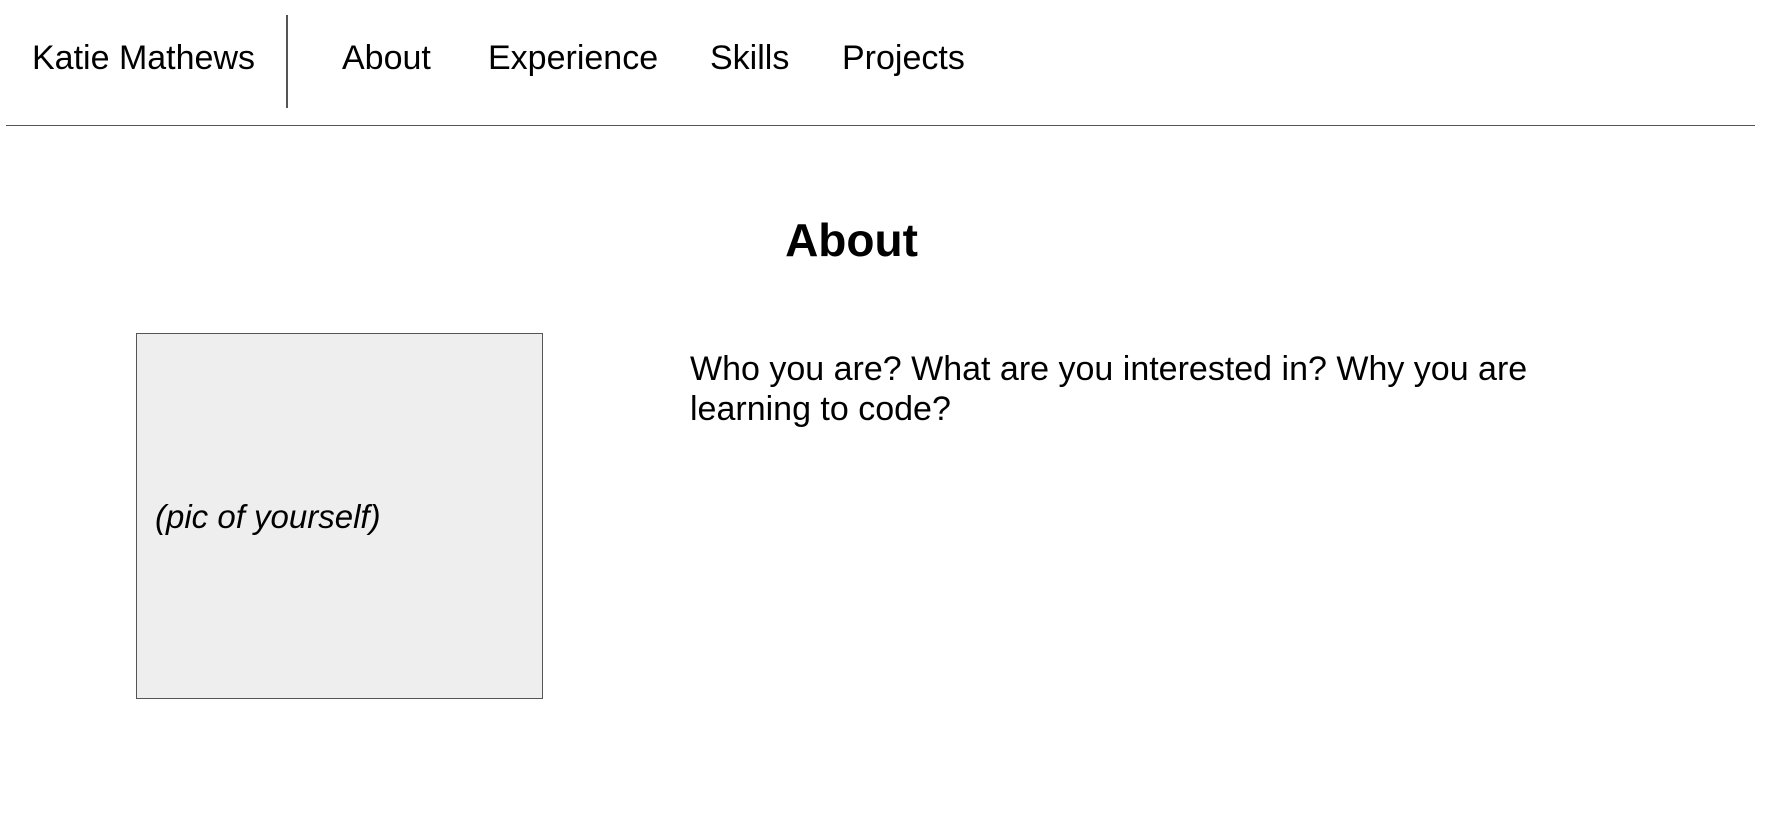 This screenshot has height=824, width=1768. I want to click on nav-link-experience: Experience, so click(573, 58).